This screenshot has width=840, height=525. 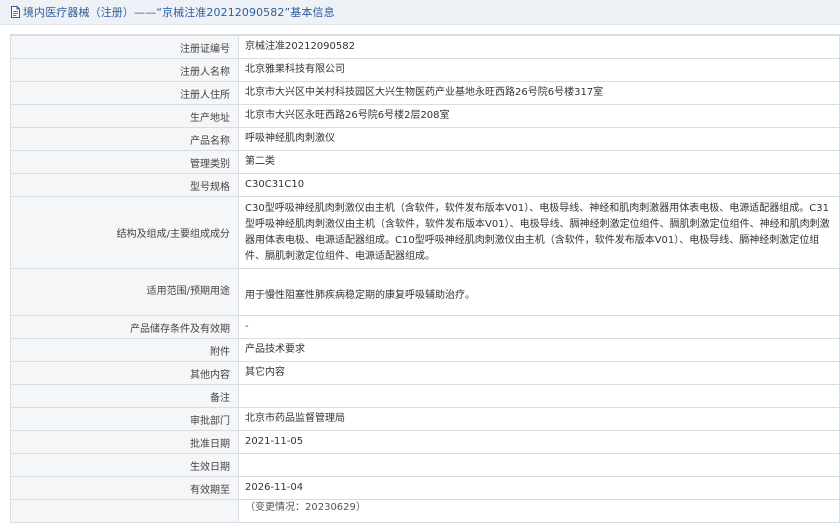 I want to click on table-row: 注册证编号 京械注准20212090582, so click(x=425, y=47).